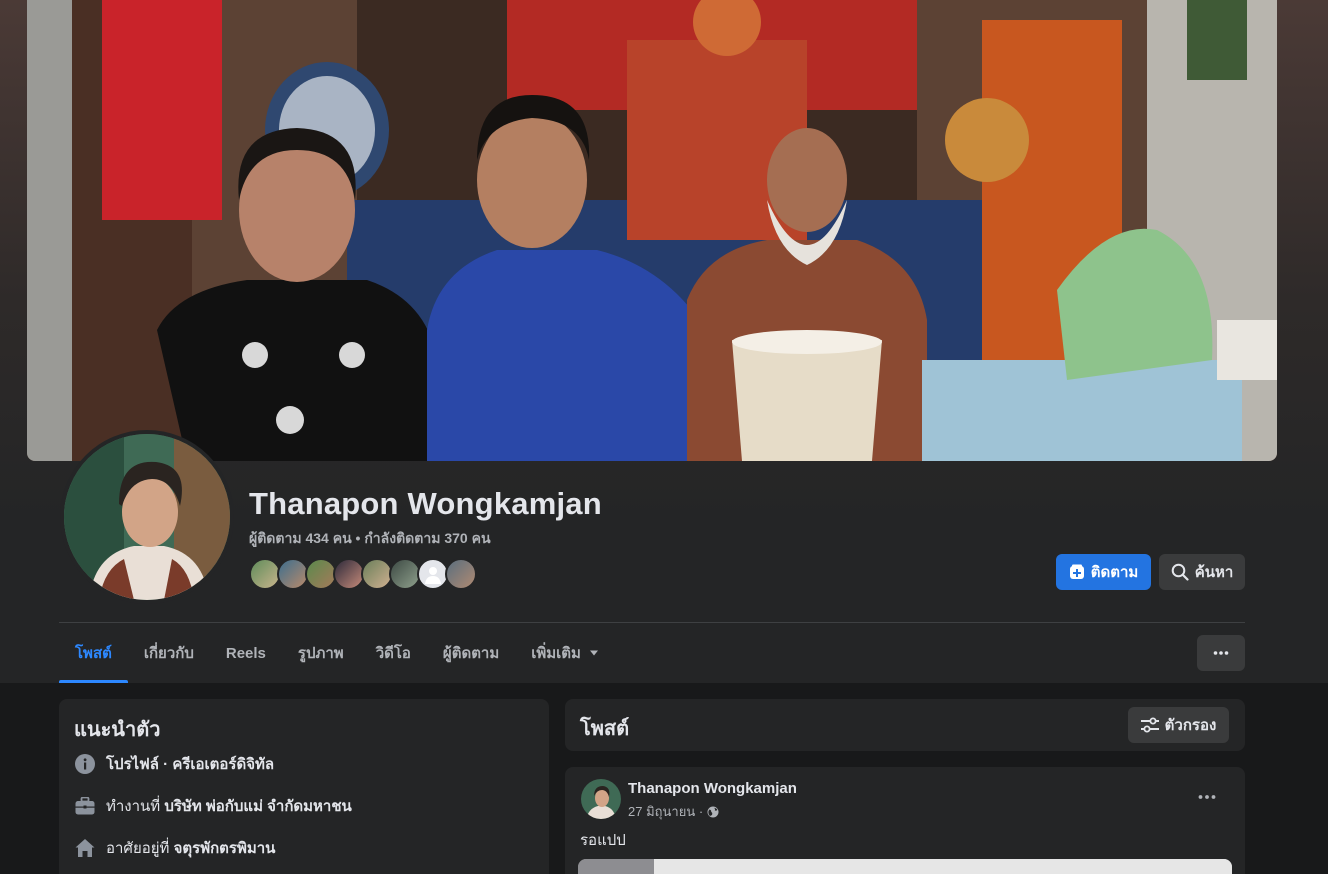 Image resolution: width=1328 pixels, height=874 pixels. I want to click on intro-item-value: จตุรพักตรพิมาน, so click(225, 848).